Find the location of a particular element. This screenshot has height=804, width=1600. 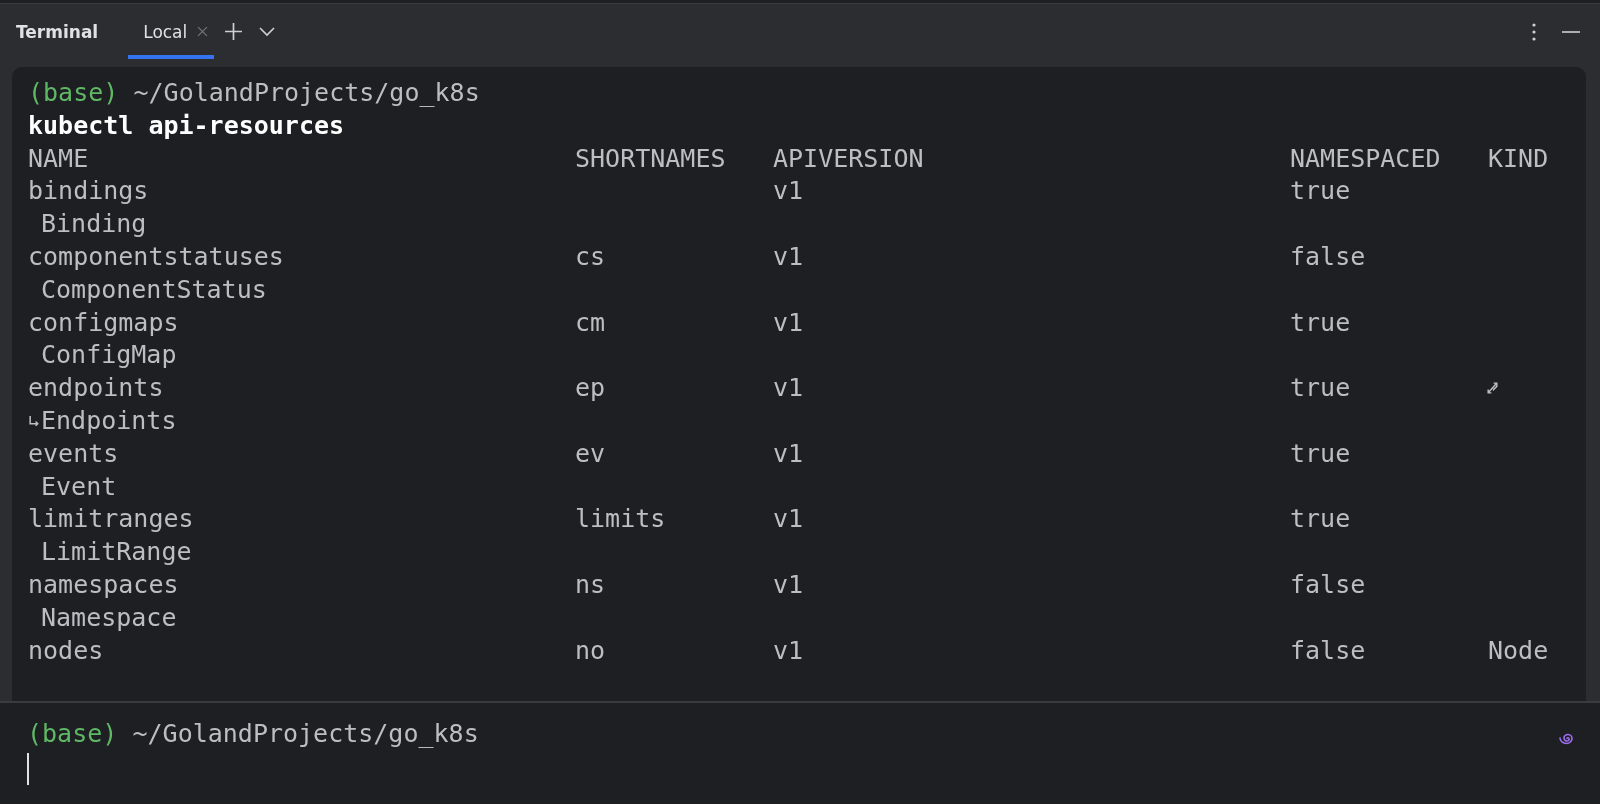

panel-title: Terminal is located at coordinates (57, 31).